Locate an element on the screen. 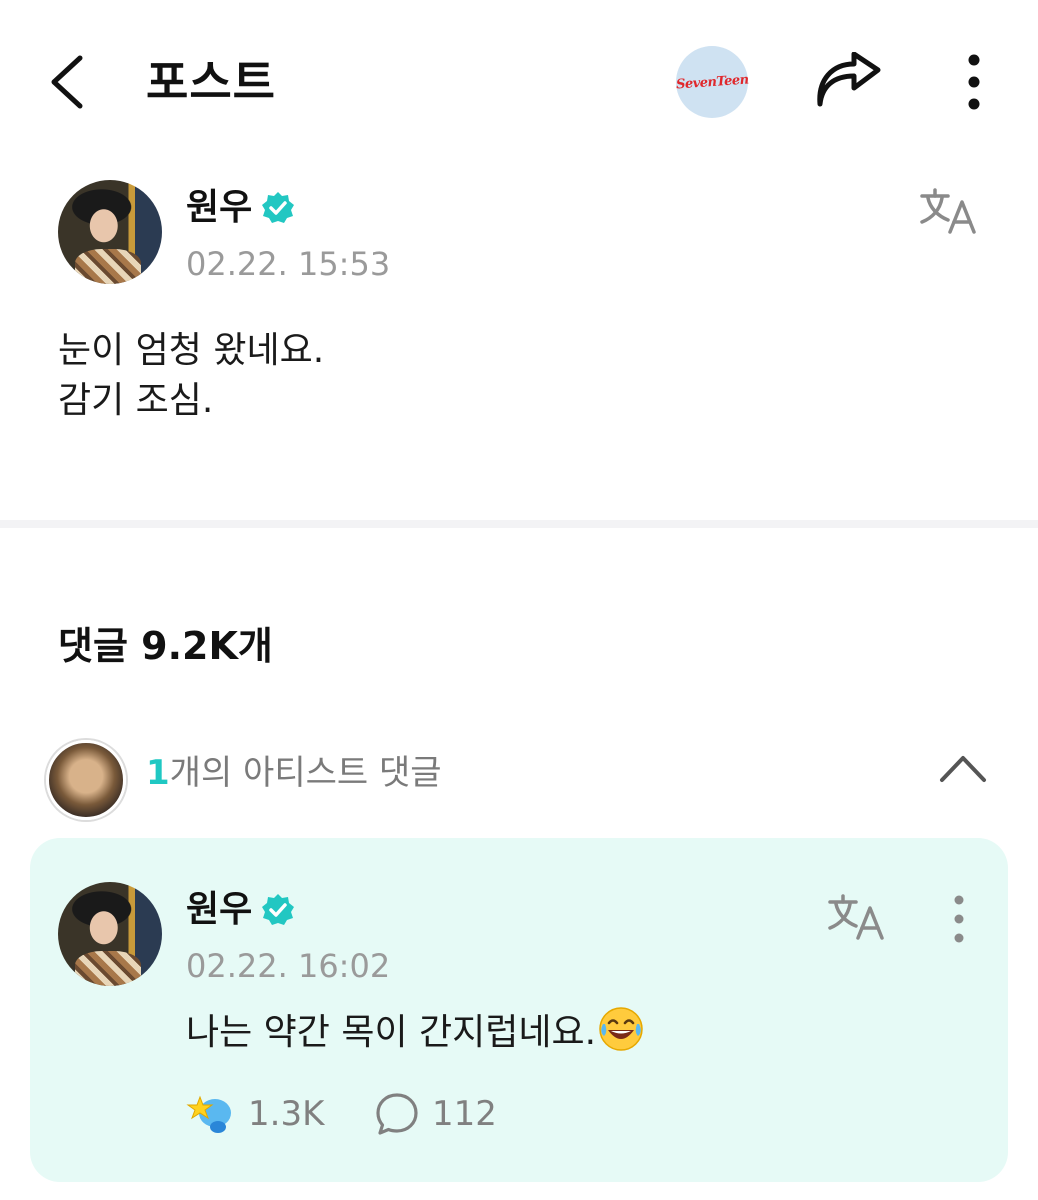 The width and height of the screenshot is (1038, 1200). comment-text-row: 나는 약간 목이 간지럽네요. is located at coordinates (415, 1032).